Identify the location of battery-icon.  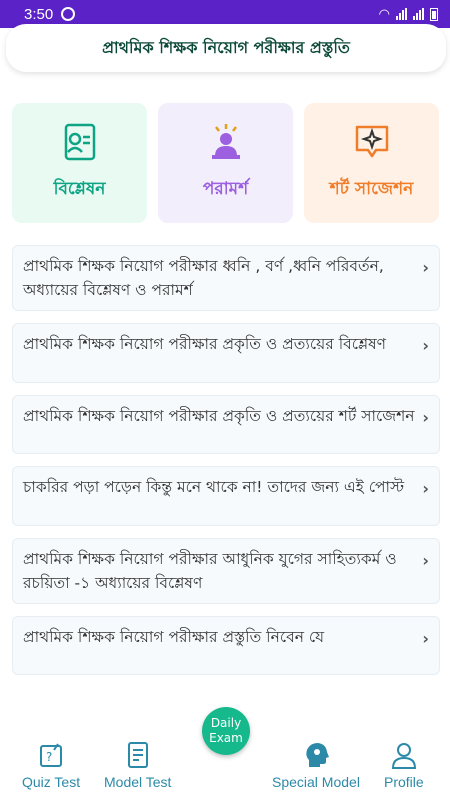
(434, 14).